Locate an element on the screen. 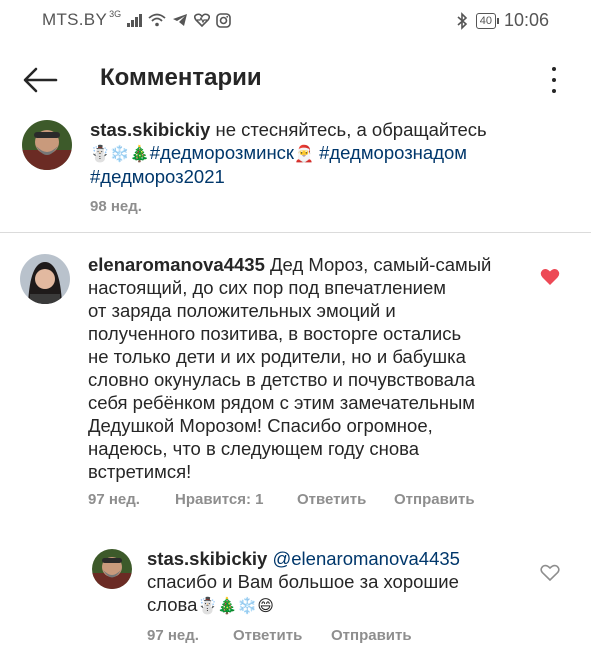 This screenshot has height=661, width=591. hashtag: #дедморозминск is located at coordinates (222, 152).